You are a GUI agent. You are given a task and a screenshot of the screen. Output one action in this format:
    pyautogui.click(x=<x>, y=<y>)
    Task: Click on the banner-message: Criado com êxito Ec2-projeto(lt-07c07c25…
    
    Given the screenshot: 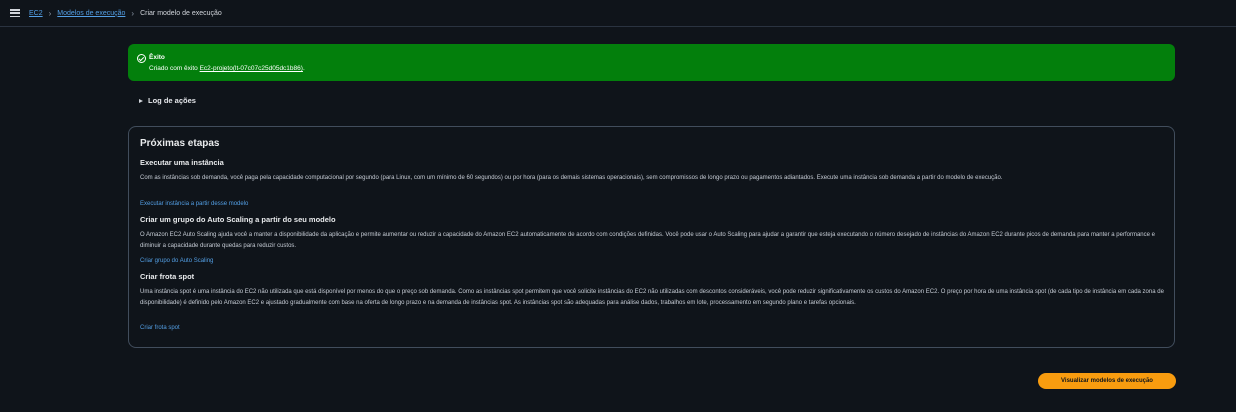 What is the action you would take?
    pyautogui.click(x=227, y=68)
    